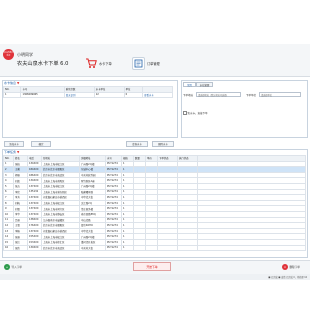 This screenshot has height=310, width=320. Describe the element at coordinates (12, 152) in the screenshot. I see `orders-panel-title: 下单任务 ▼` at that location.